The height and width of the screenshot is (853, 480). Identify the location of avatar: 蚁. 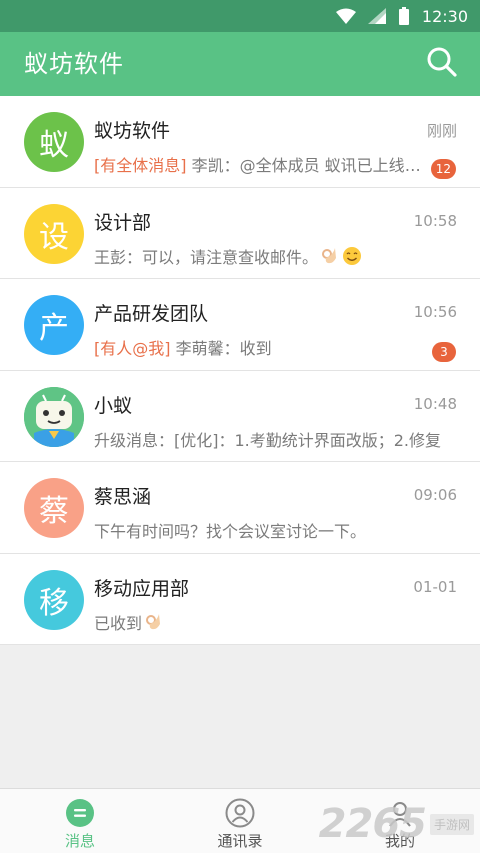
(54, 142).